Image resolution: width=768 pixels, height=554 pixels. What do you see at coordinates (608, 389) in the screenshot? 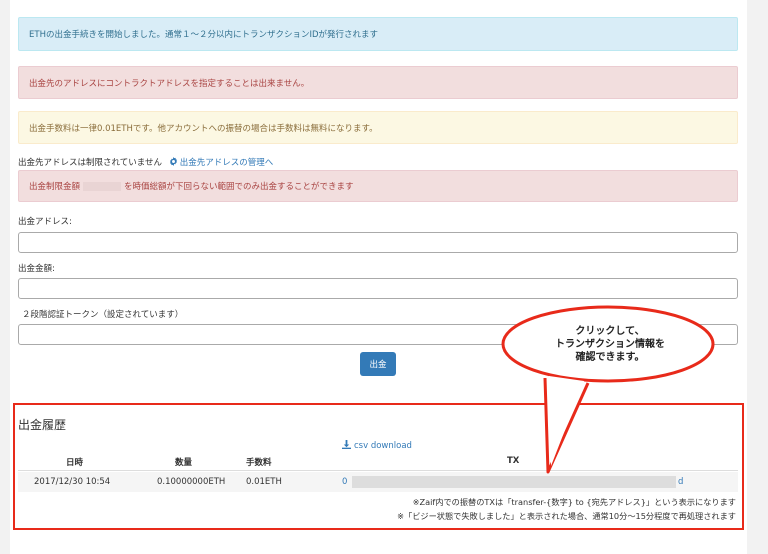
I see `callout-bubble` at bounding box center [608, 389].